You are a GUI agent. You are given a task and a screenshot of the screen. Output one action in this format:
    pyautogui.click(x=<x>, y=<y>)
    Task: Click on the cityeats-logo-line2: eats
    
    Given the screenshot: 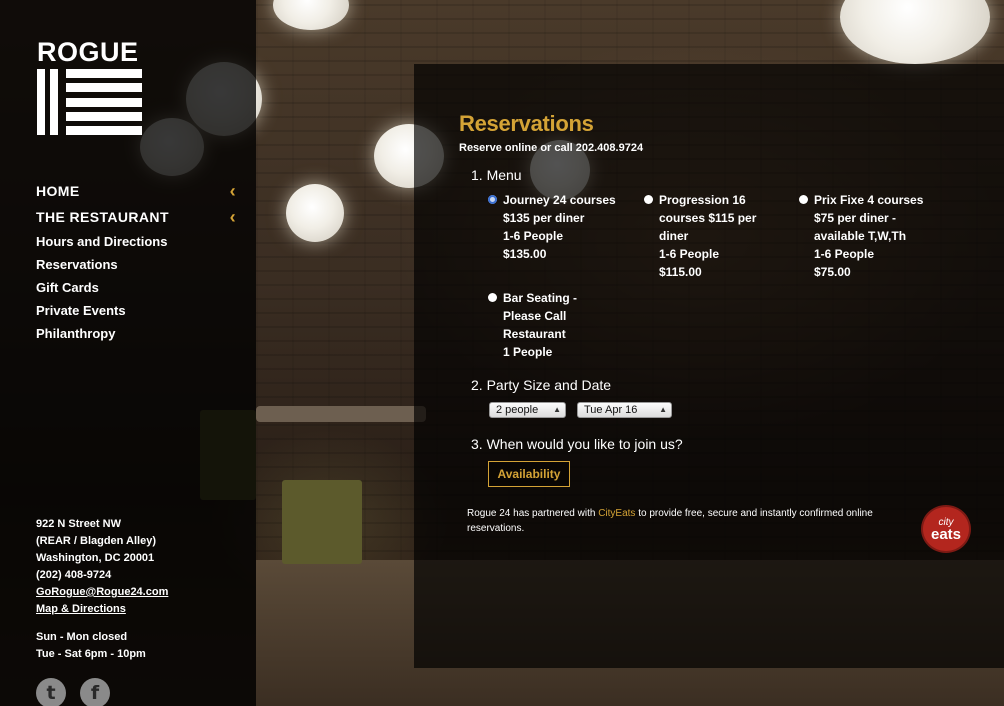 What is the action you would take?
    pyautogui.click(x=946, y=534)
    